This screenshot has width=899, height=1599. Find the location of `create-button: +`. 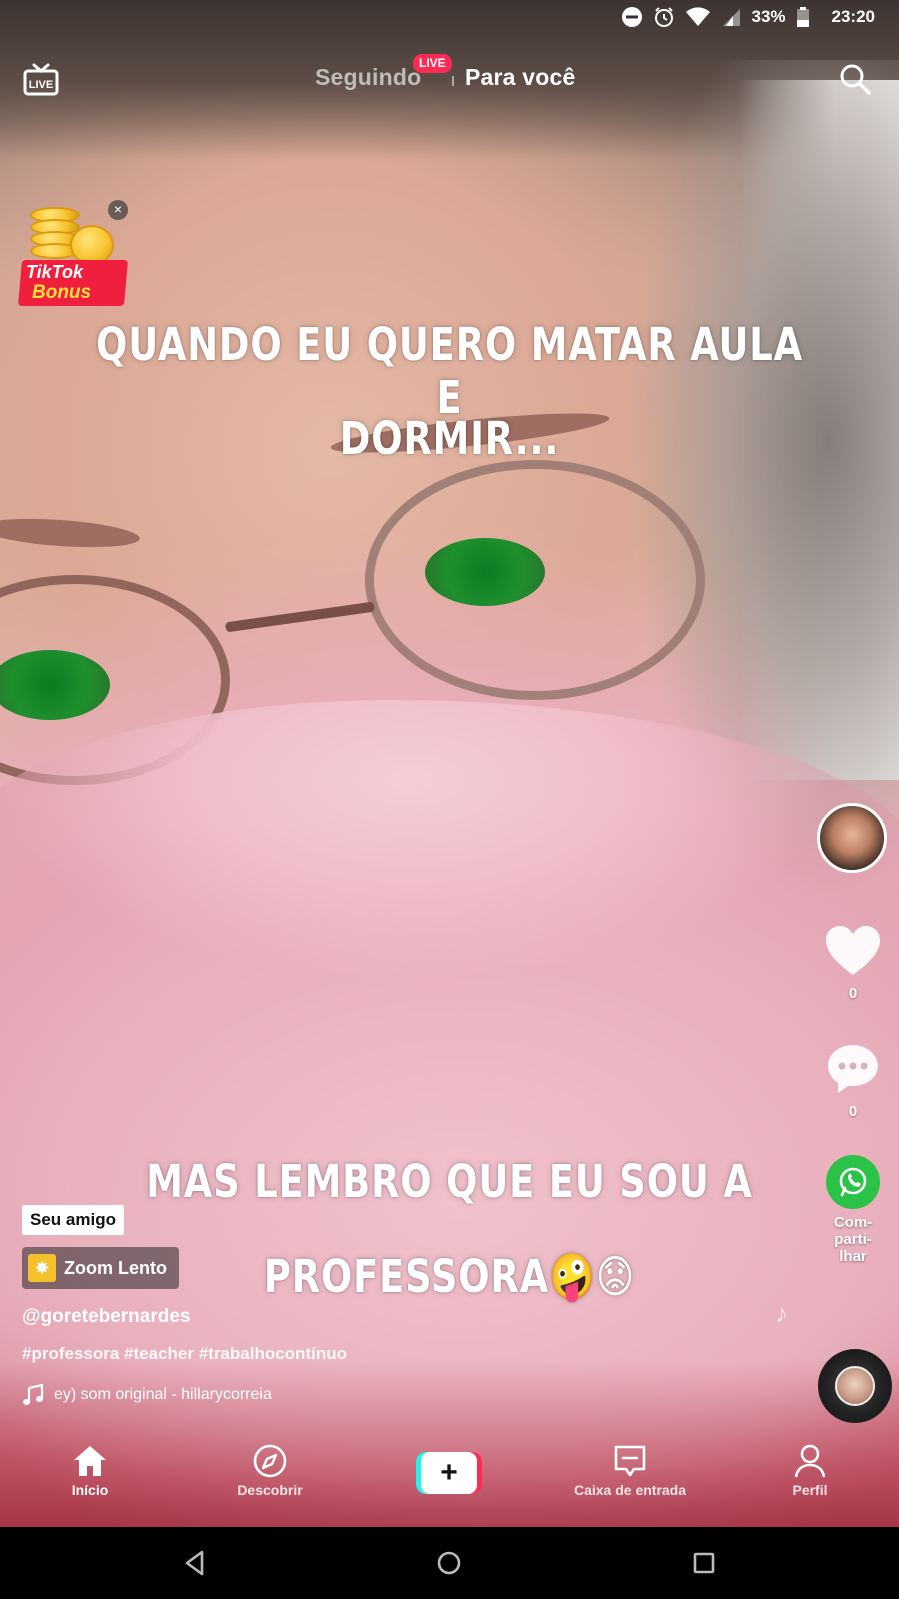

create-button: + is located at coordinates (449, 1473).